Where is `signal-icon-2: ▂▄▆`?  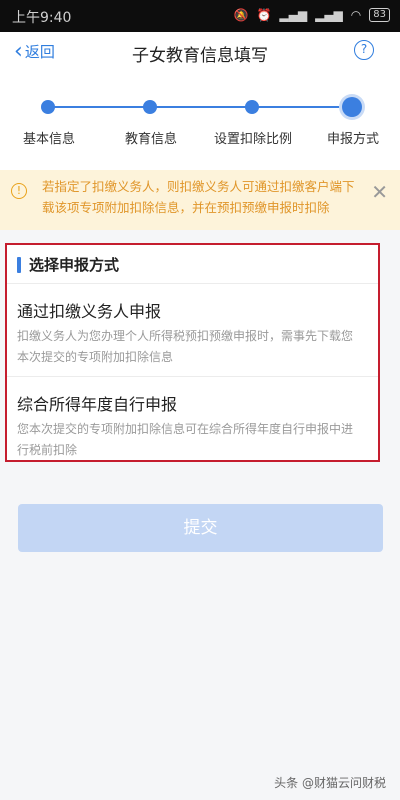
signal-icon-2: ▂▄▆ is located at coordinates (329, 15).